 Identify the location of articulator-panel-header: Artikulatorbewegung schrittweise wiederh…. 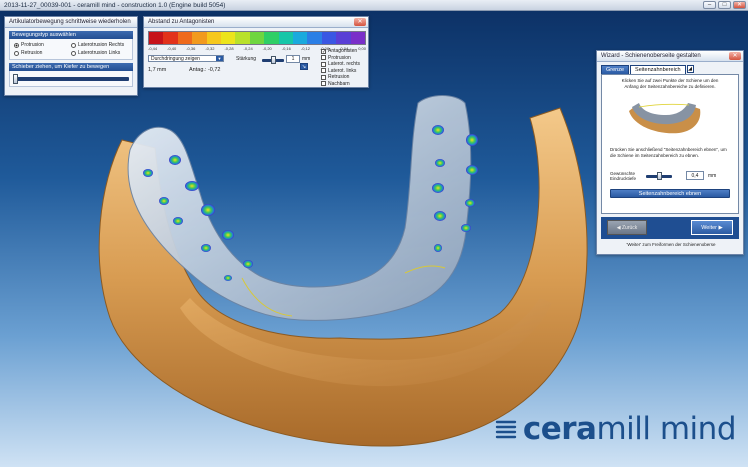
(71, 22).